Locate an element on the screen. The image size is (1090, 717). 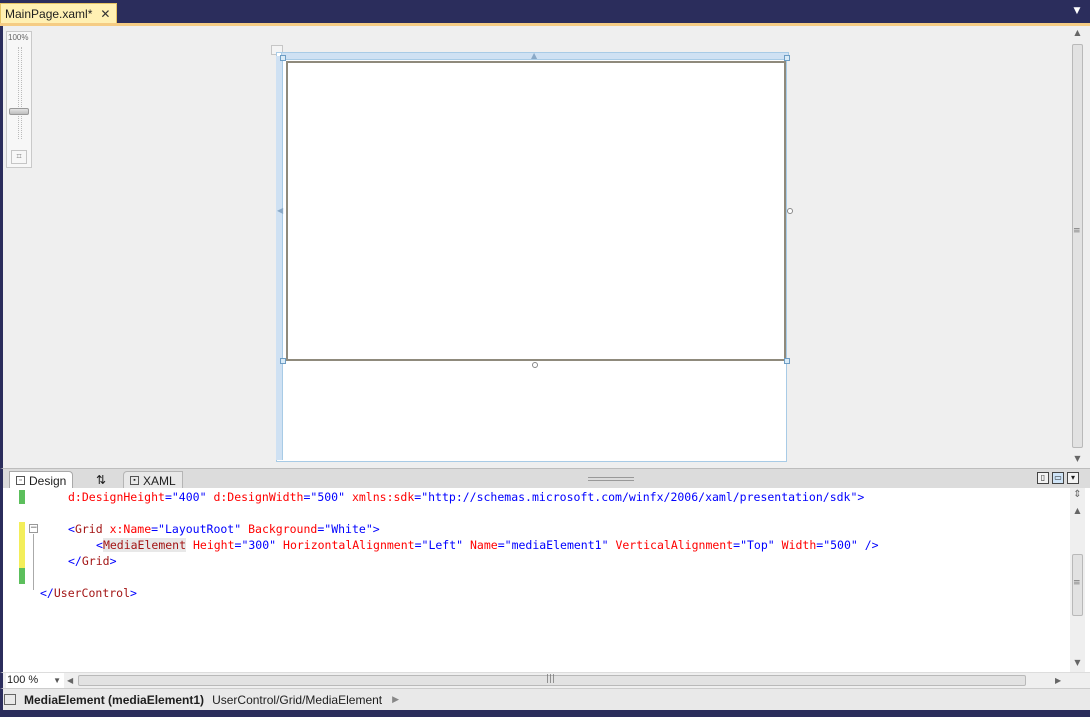
code-token: VerticalAlignment is located at coordinates (674, 545).